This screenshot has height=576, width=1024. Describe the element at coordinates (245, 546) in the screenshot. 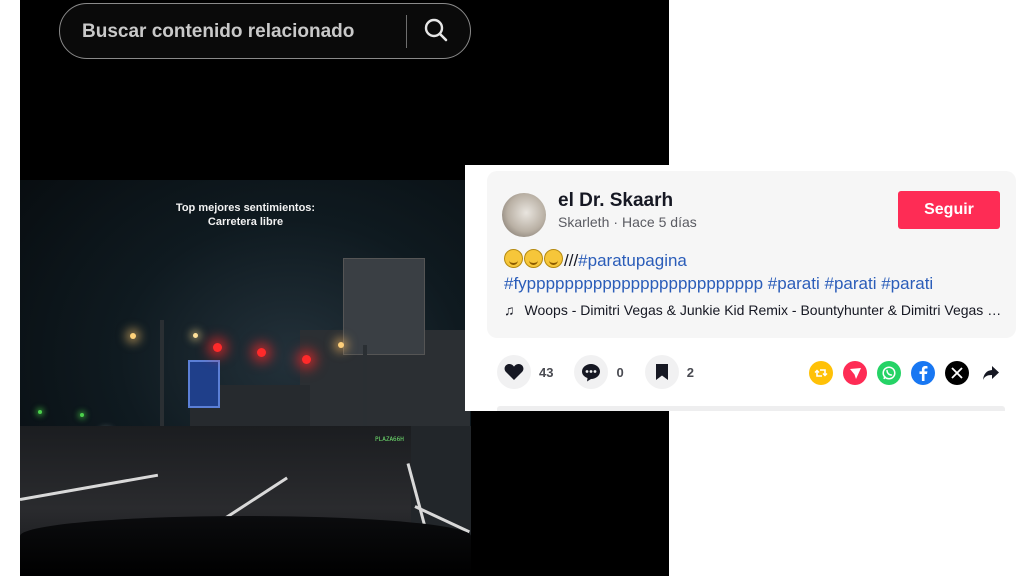

I see `car-dashboard` at that location.